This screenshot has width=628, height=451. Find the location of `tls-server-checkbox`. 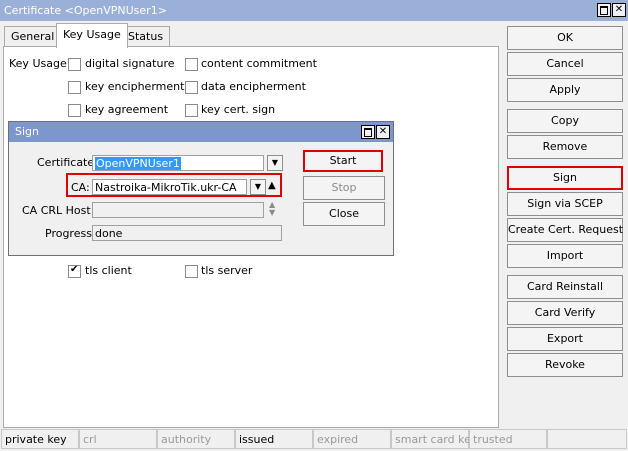

tls-server-checkbox is located at coordinates (191, 271).